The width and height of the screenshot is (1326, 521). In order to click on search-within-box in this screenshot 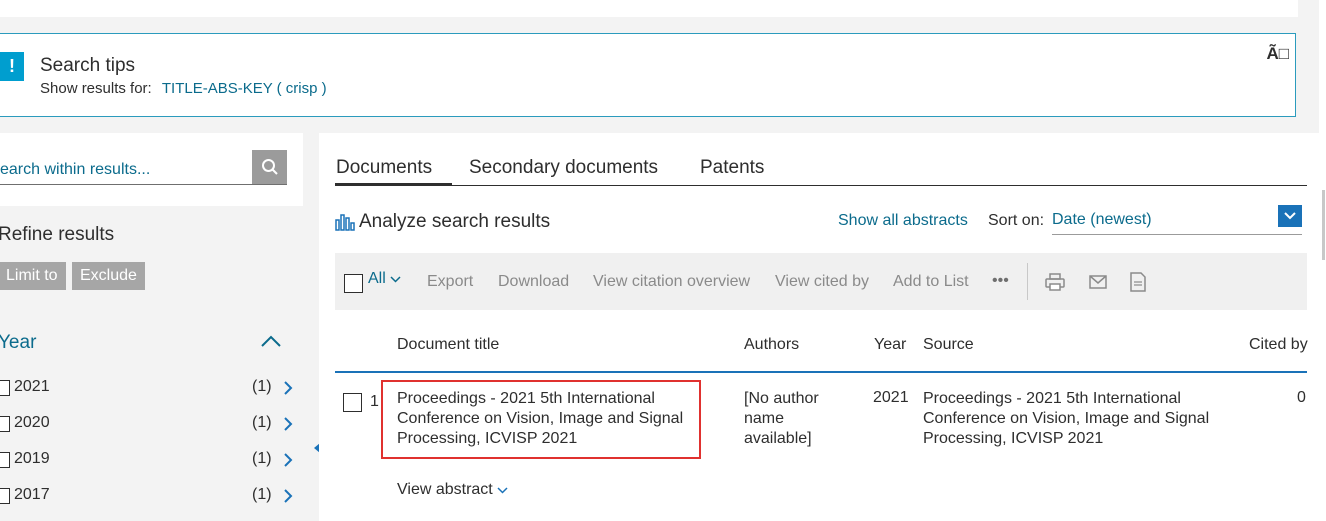, I will do `click(151, 169)`.